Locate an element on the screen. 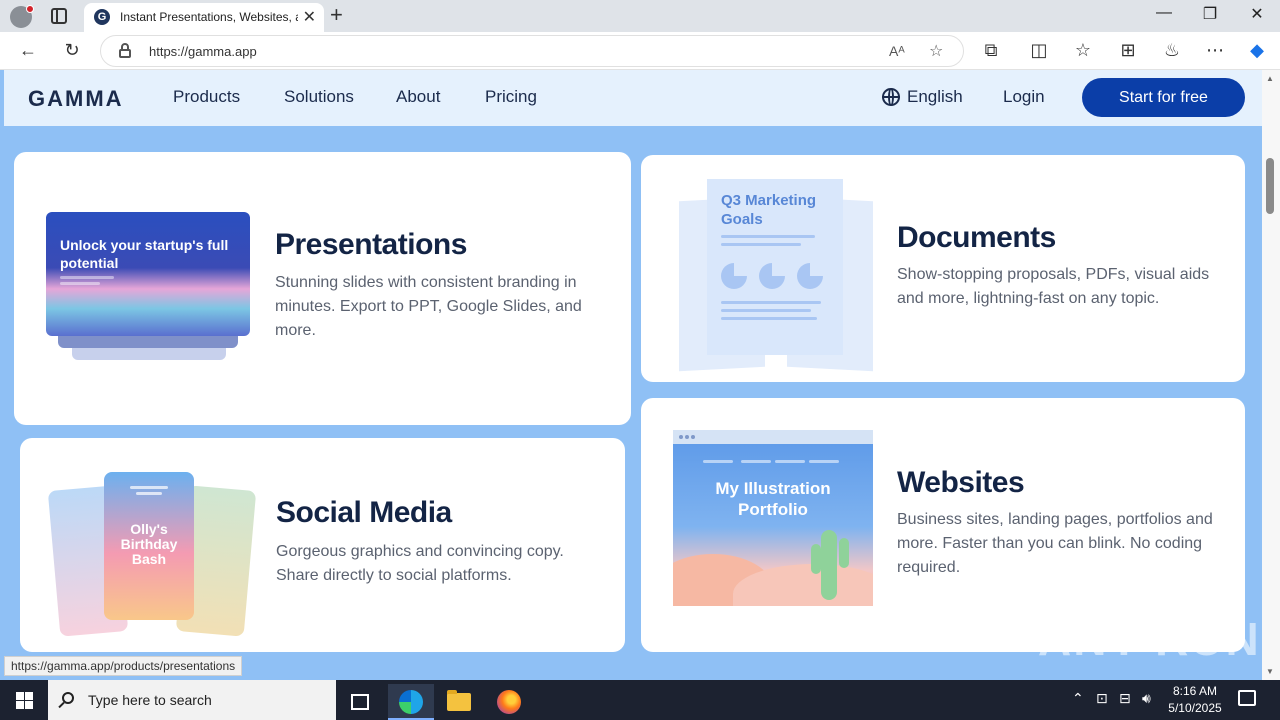 This screenshot has width=1280, height=720. presentation-slide-illustration: Unlock your startup's full potential is located at coordinates (148, 274).